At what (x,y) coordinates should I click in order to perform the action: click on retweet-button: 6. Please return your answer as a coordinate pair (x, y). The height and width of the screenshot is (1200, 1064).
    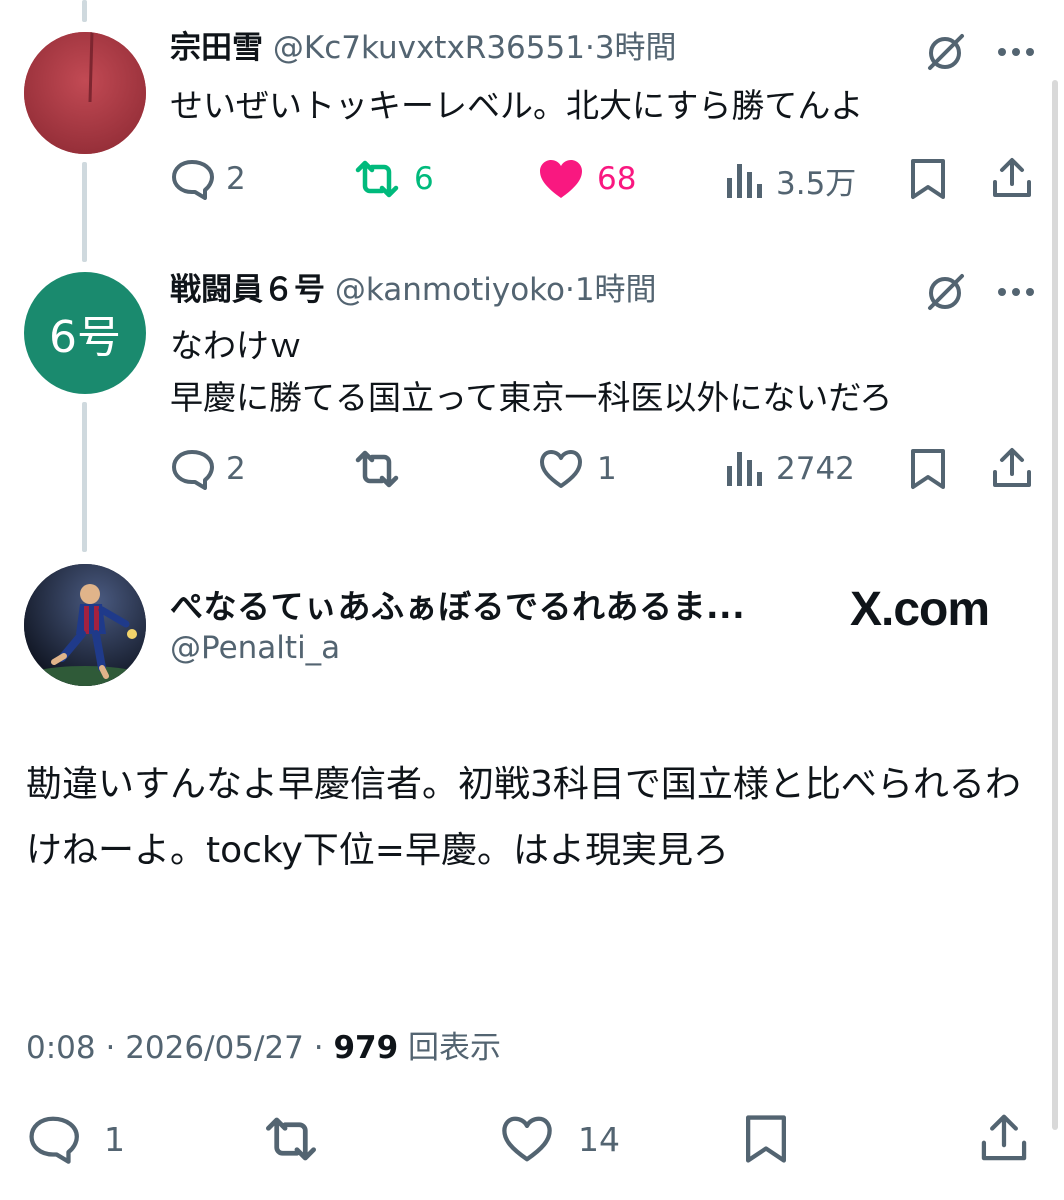
    Looking at the image, I should click on (393, 179).